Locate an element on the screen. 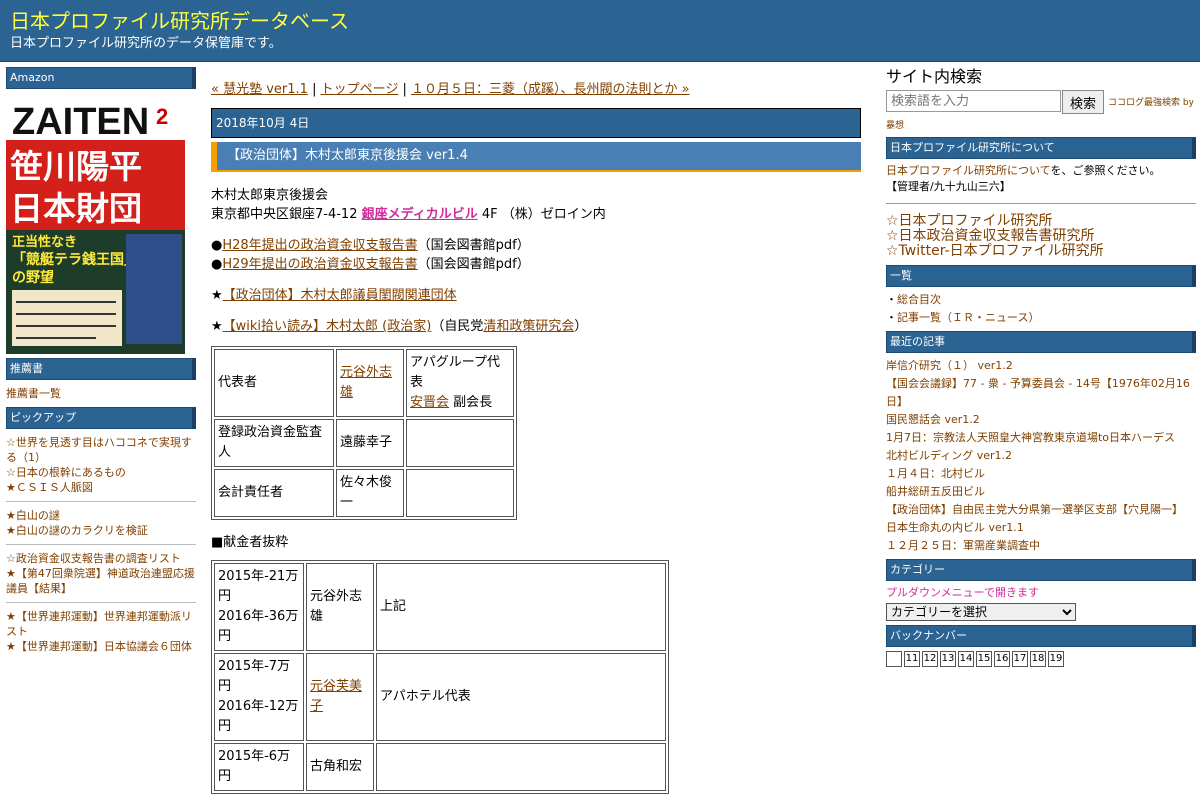 The height and width of the screenshot is (794, 1200). index-section-title: 一覧 is located at coordinates (1041, 276).